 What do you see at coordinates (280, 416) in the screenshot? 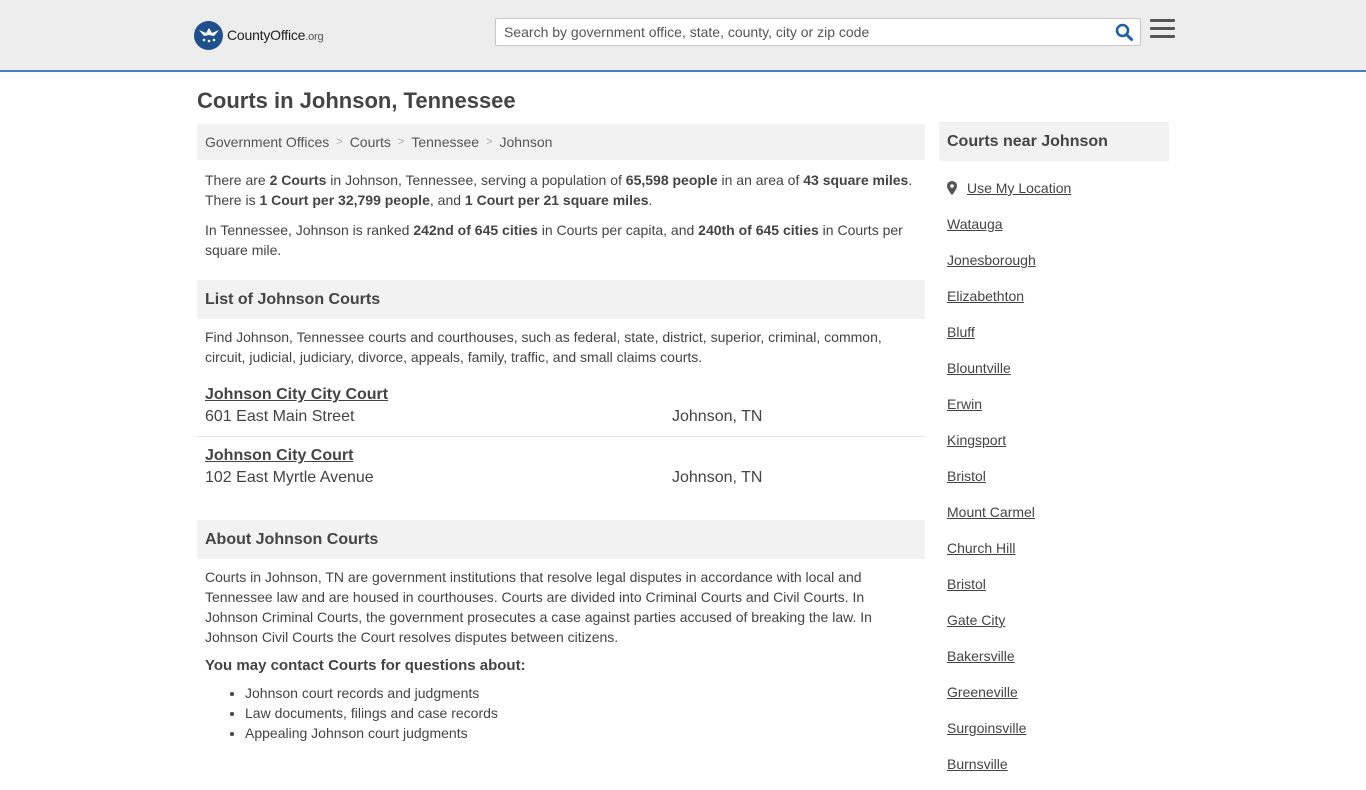
I see `court-address: 601 East Main Street` at bounding box center [280, 416].